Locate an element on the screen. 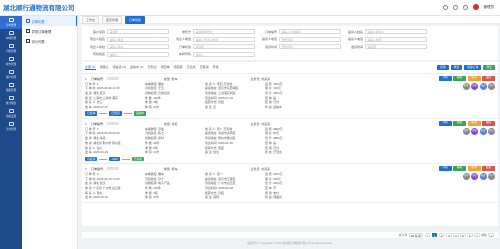  page-number: 2 is located at coordinates (441, 235).